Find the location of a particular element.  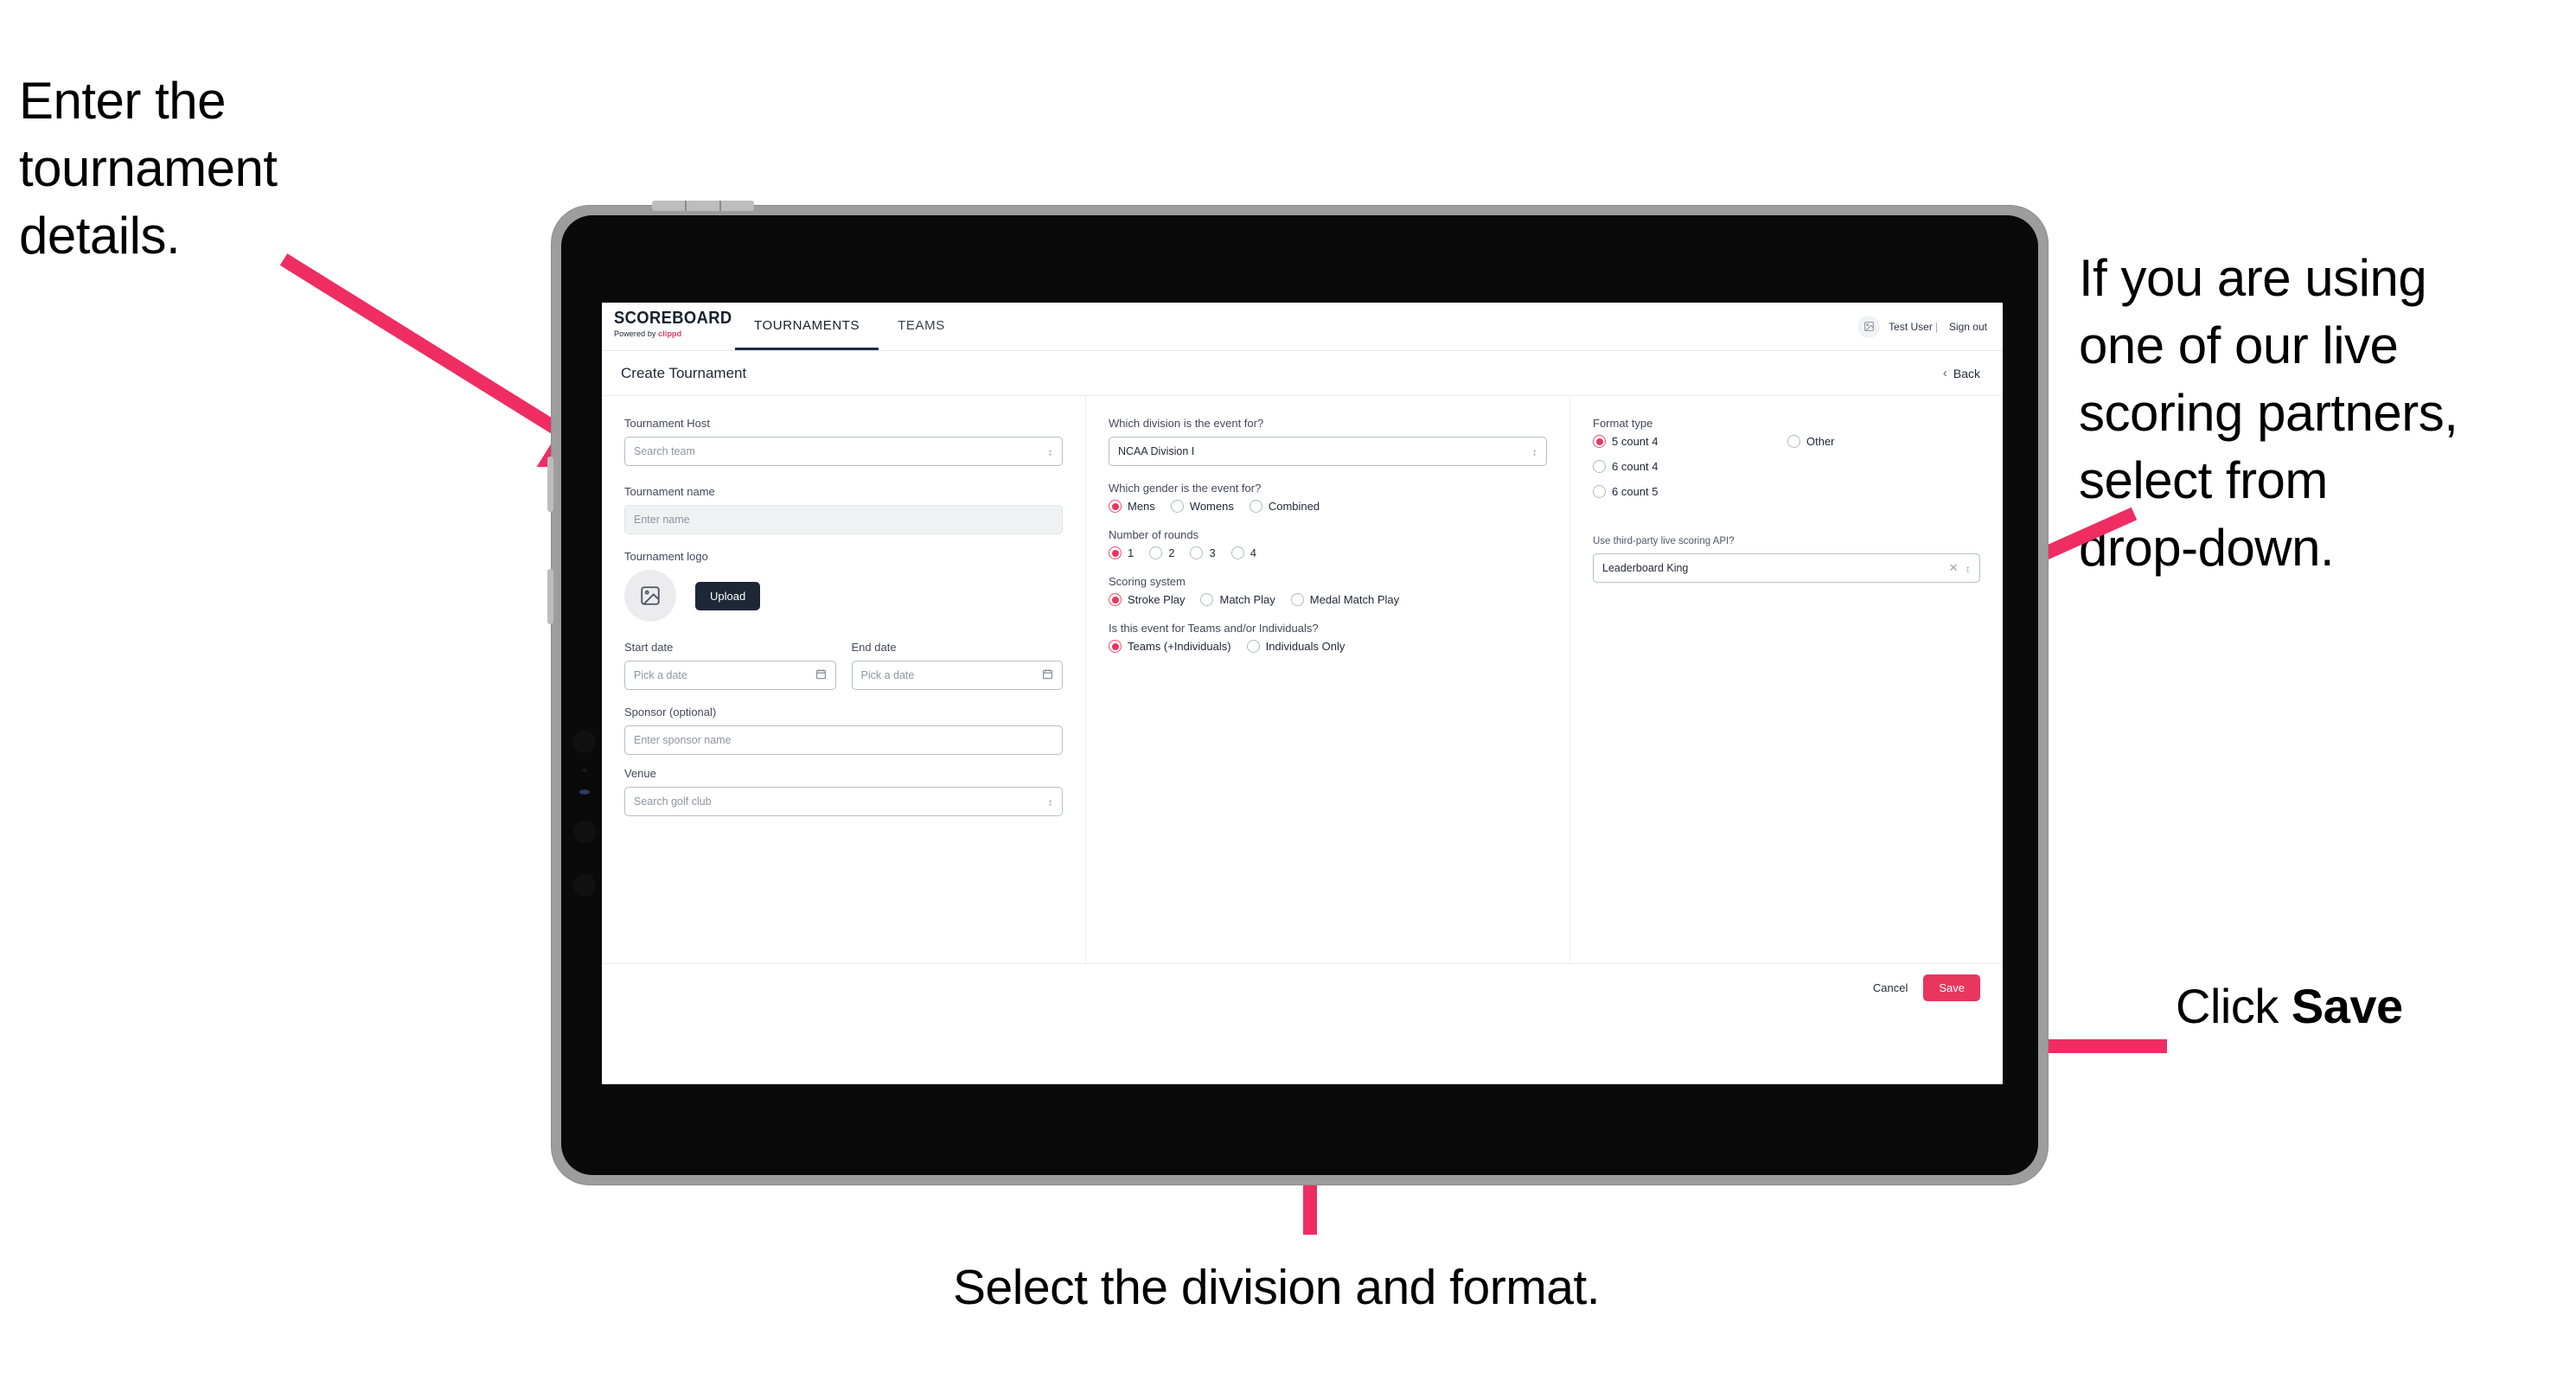

tournament-host-input: Search team ↕ is located at coordinates (844, 452).